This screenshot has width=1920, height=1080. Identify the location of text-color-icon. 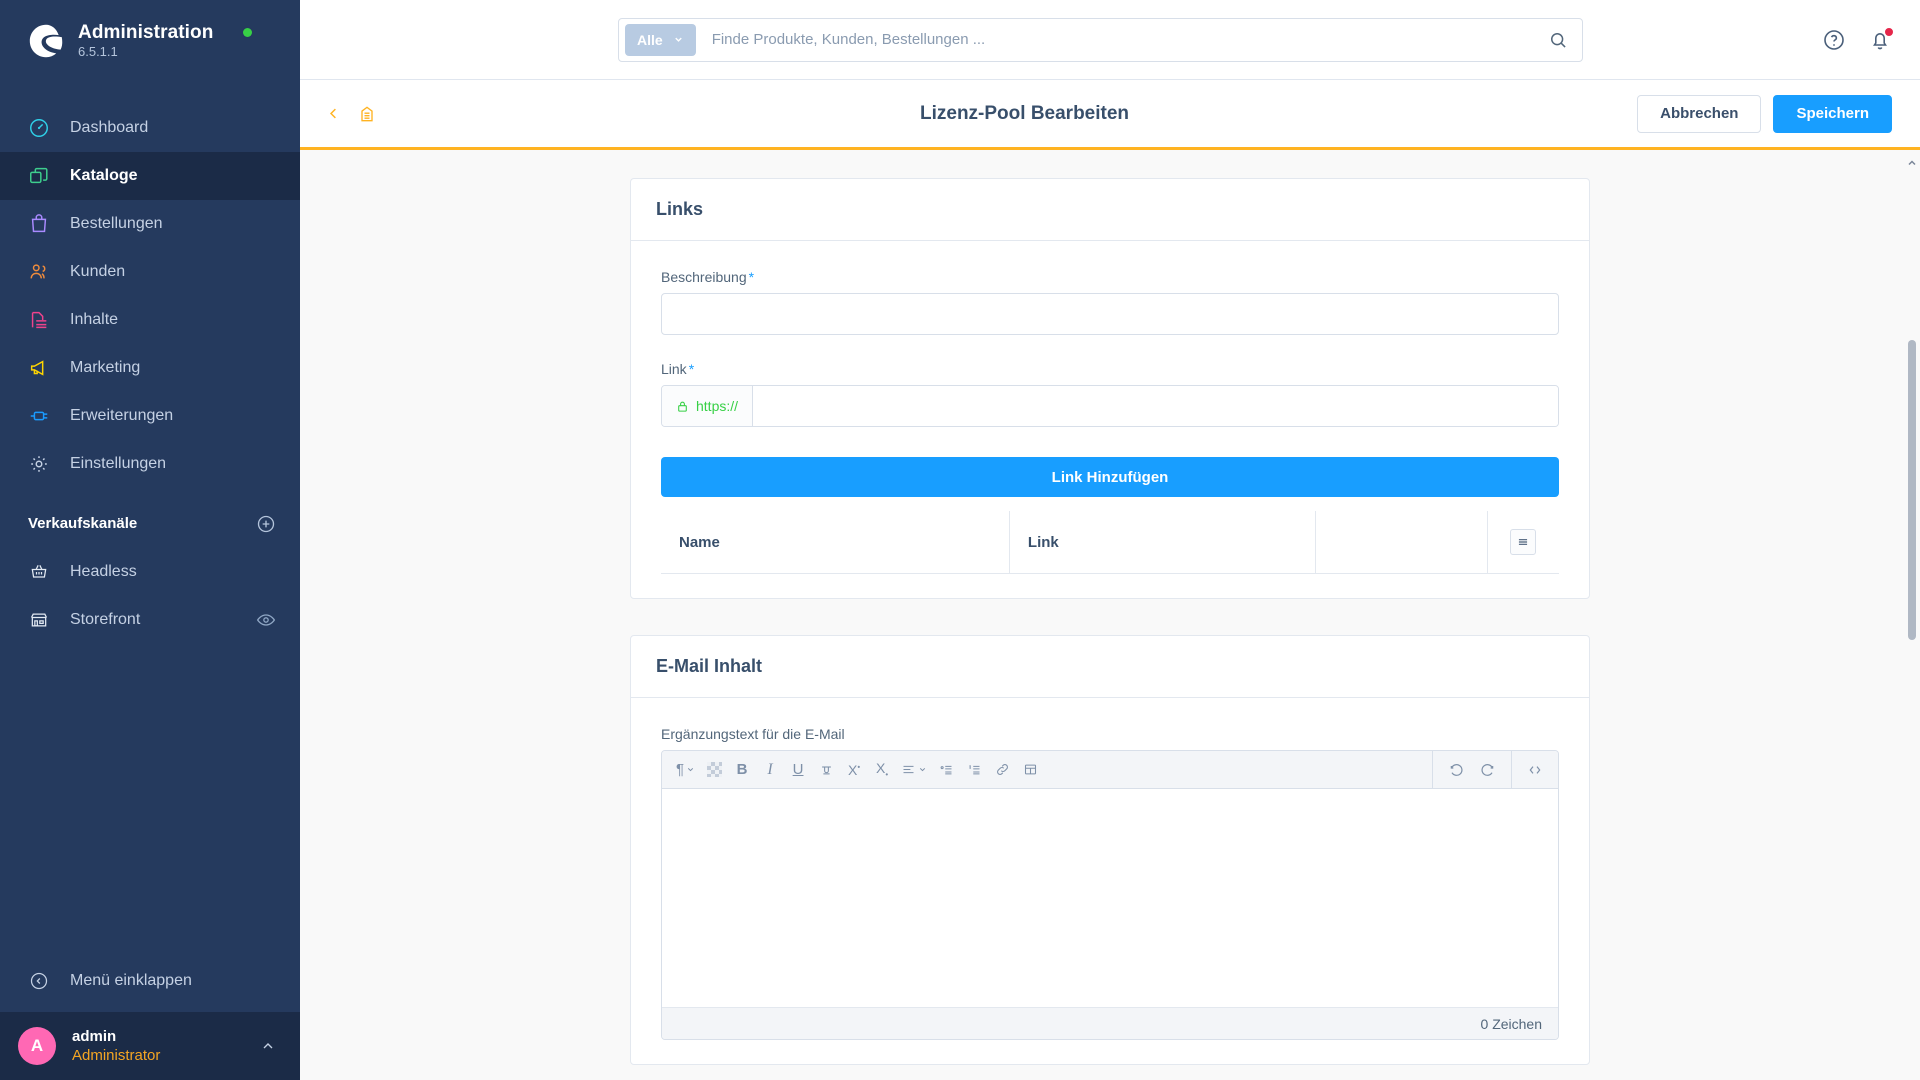
(714, 770).